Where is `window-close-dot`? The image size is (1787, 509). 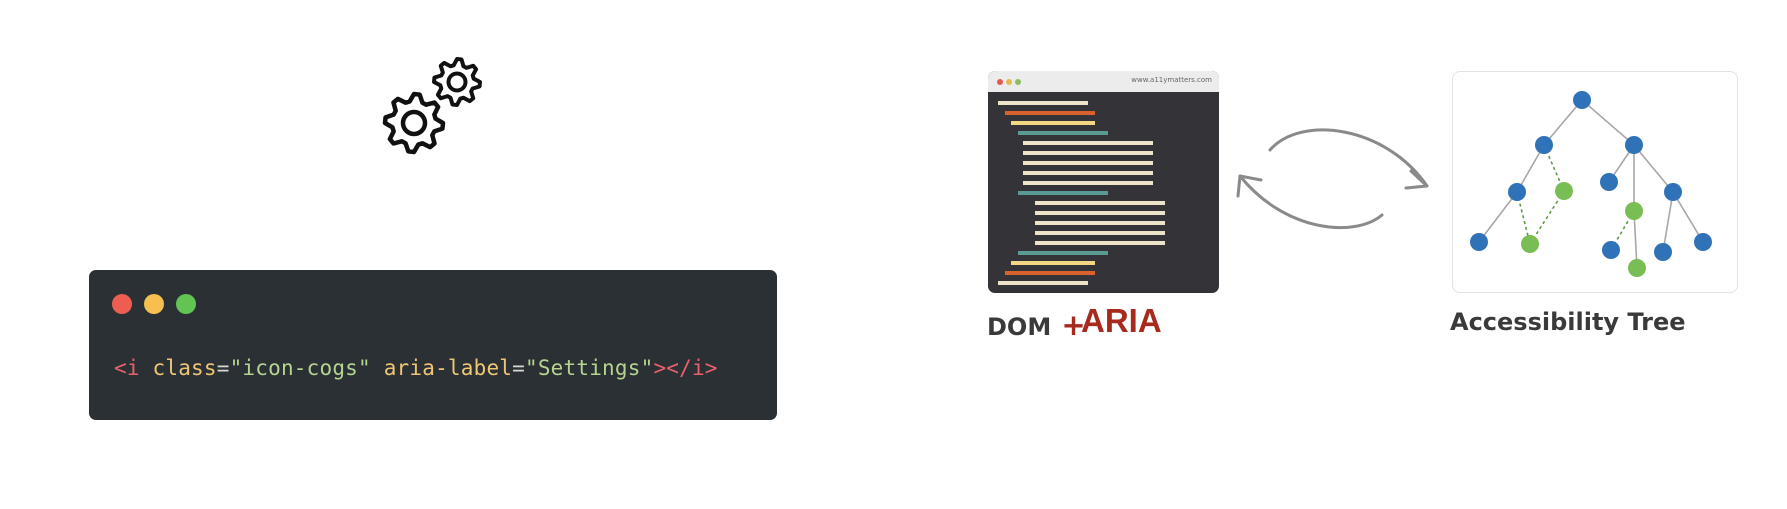
window-close-dot is located at coordinates (122, 304).